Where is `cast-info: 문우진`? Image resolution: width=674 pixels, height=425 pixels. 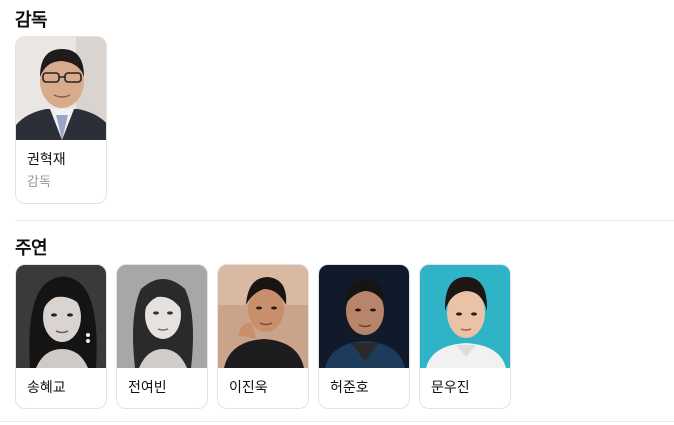
cast-info: 문우진 is located at coordinates (465, 388).